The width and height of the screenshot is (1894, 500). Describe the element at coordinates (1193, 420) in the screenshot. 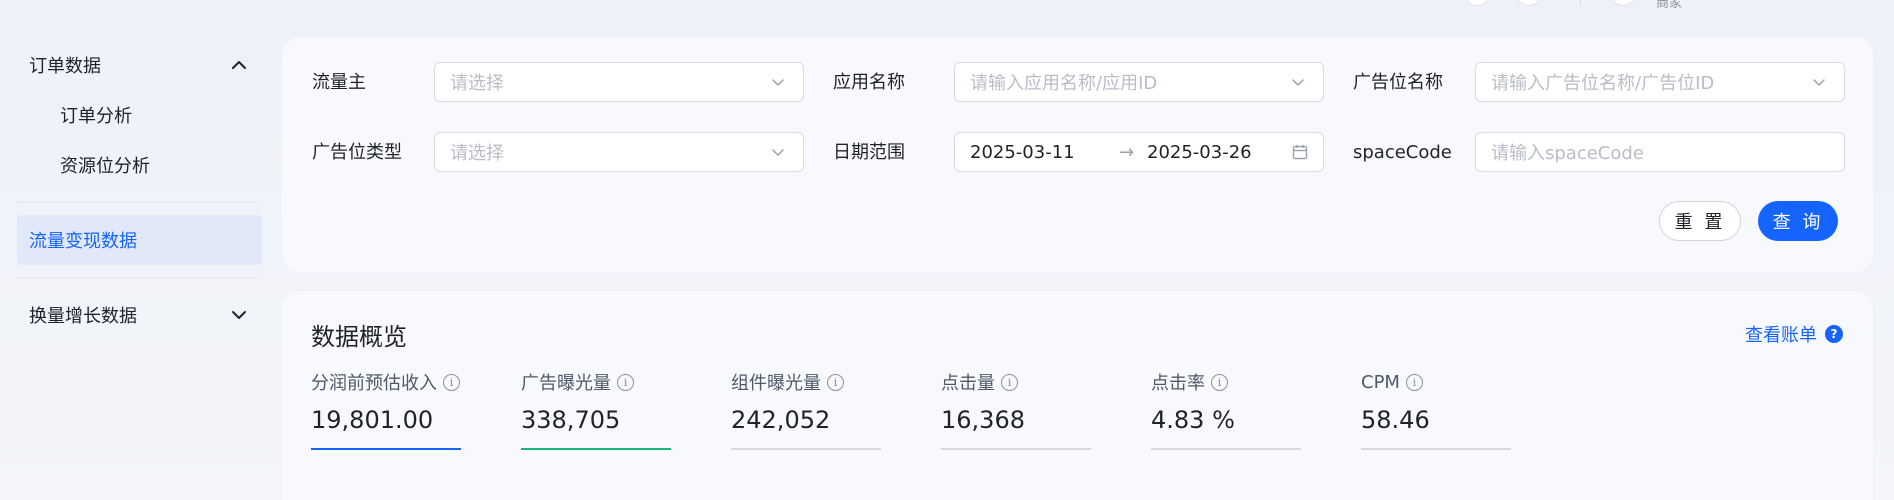

I see `metric-value: 4.83 %` at that location.